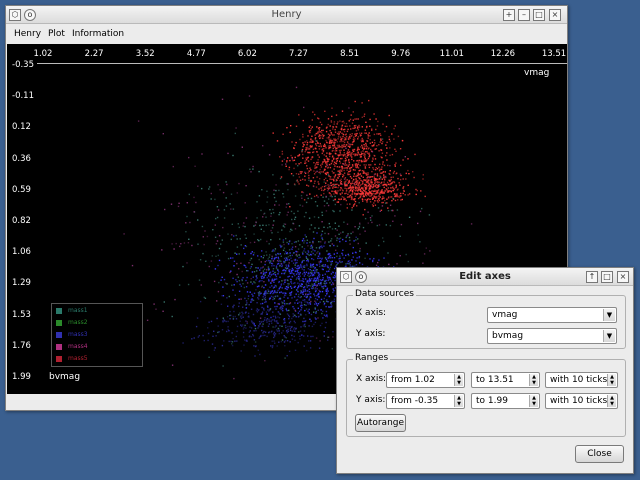 The height and width of the screenshot is (480, 640). I want to click on legend-label: mass5, so click(78, 358).